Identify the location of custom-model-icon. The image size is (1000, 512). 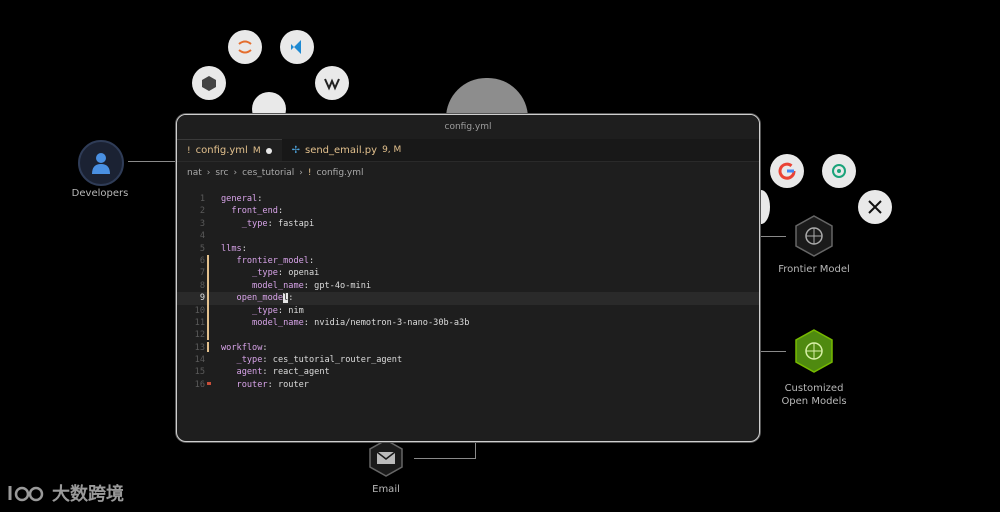
(814, 351).